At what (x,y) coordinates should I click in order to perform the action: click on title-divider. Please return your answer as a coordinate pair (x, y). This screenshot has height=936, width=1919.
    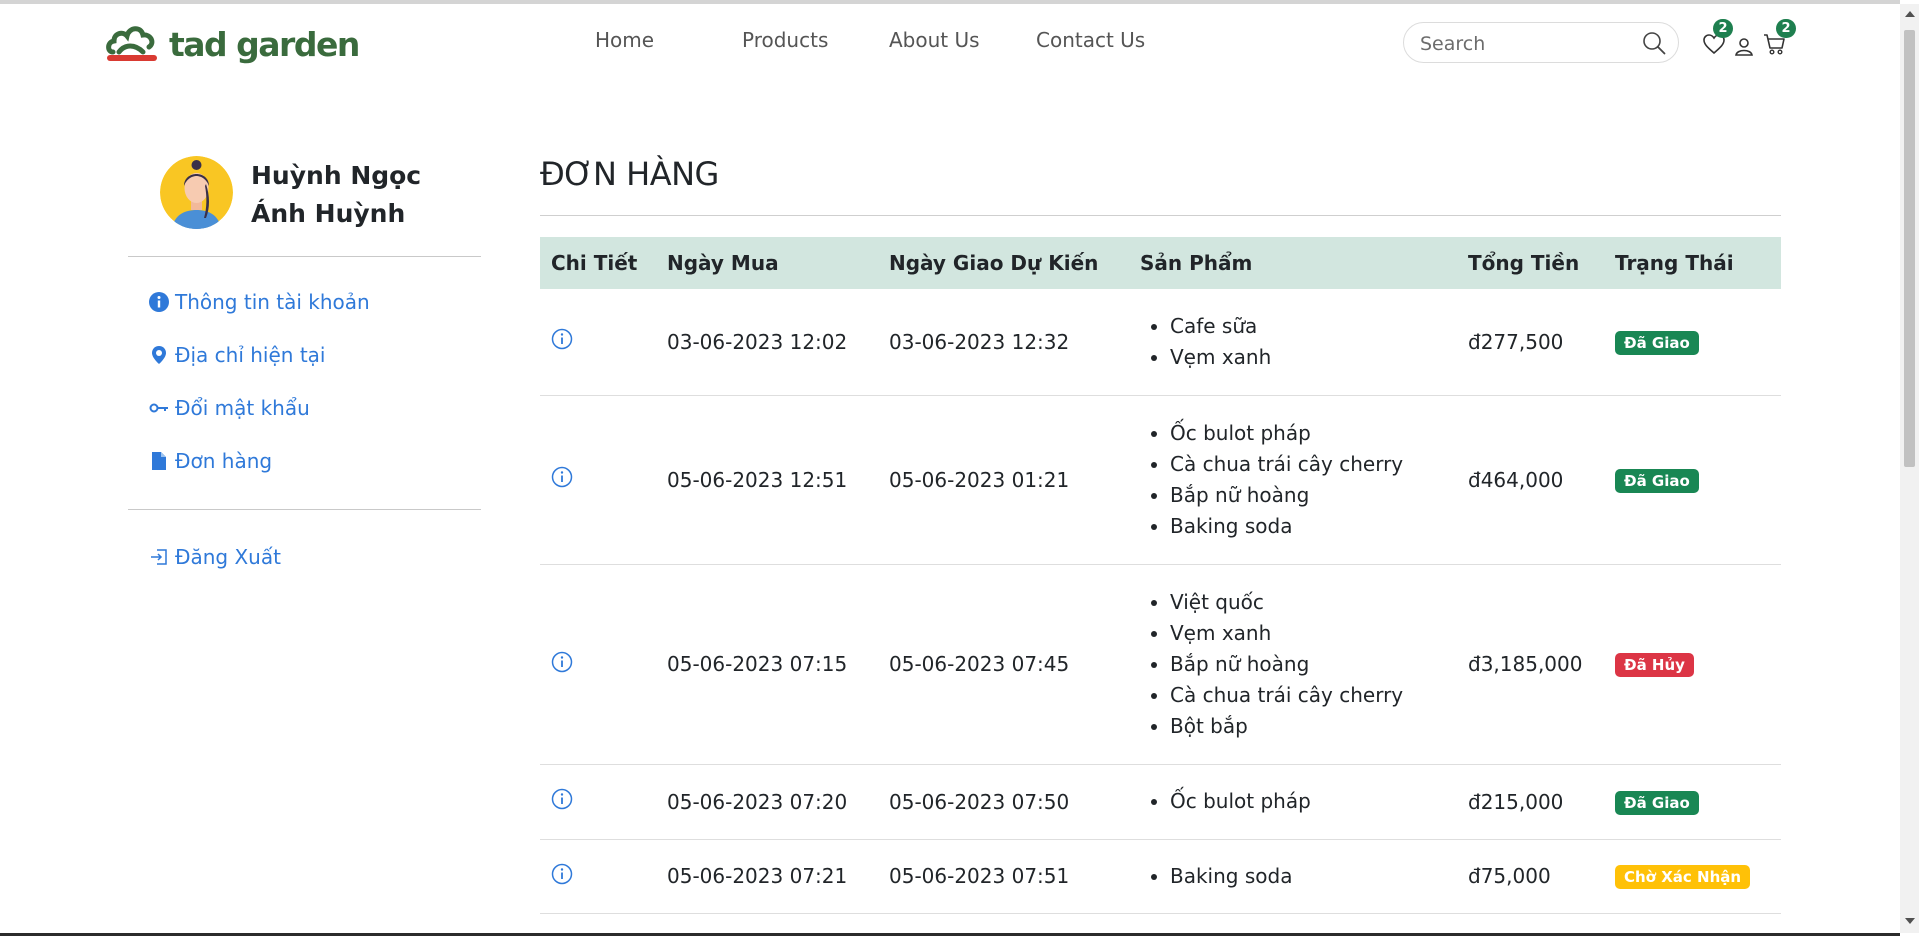
    Looking at the image, I should click on (1160, 215).